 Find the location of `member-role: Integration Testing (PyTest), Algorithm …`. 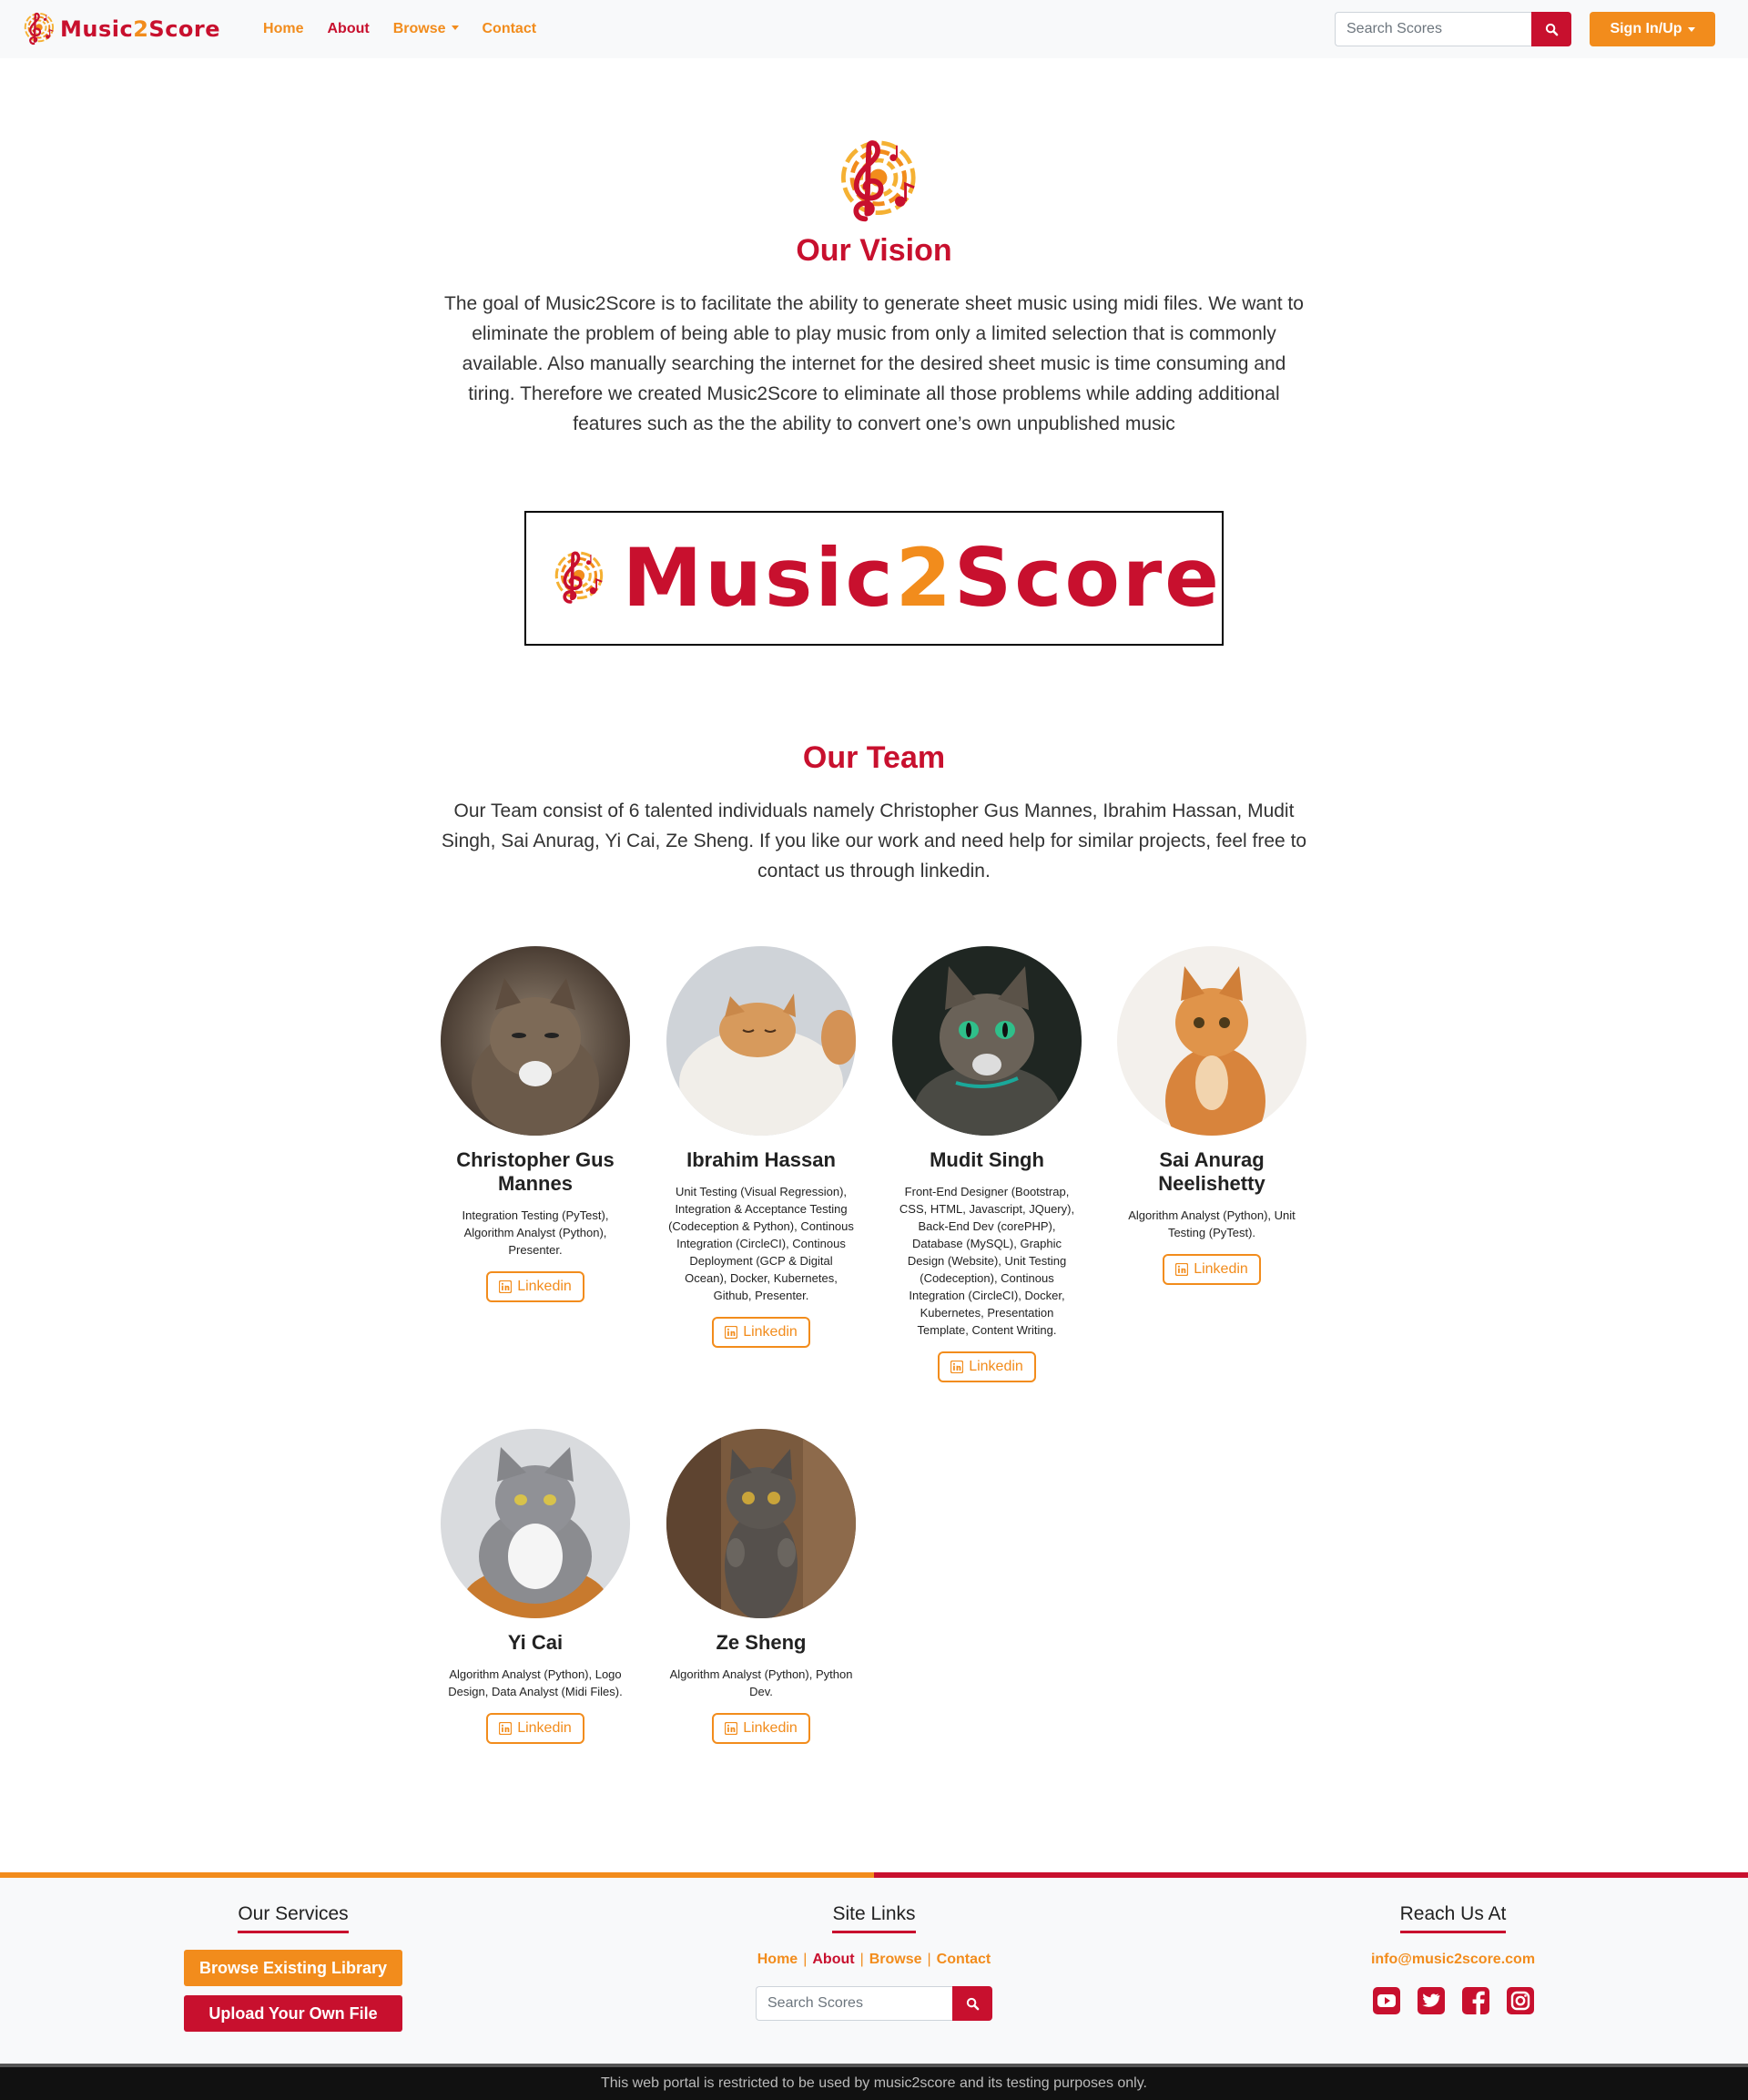

member-role: Integration Testing (PyTest), Algorithm … is located at coordinates (535, 1232).